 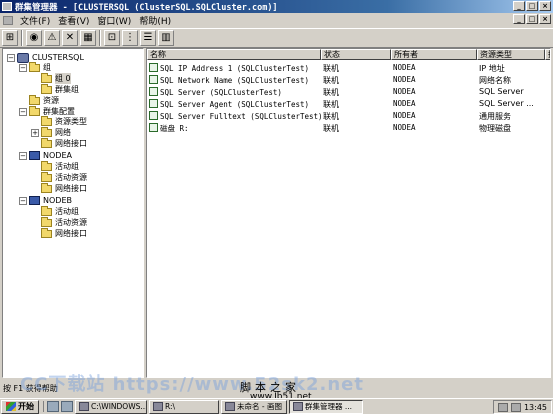 What do you see at coordinates (130, 38) in the screenshot?
I see `small-icons-icon: ⋮` at bounding box center [130, 38].